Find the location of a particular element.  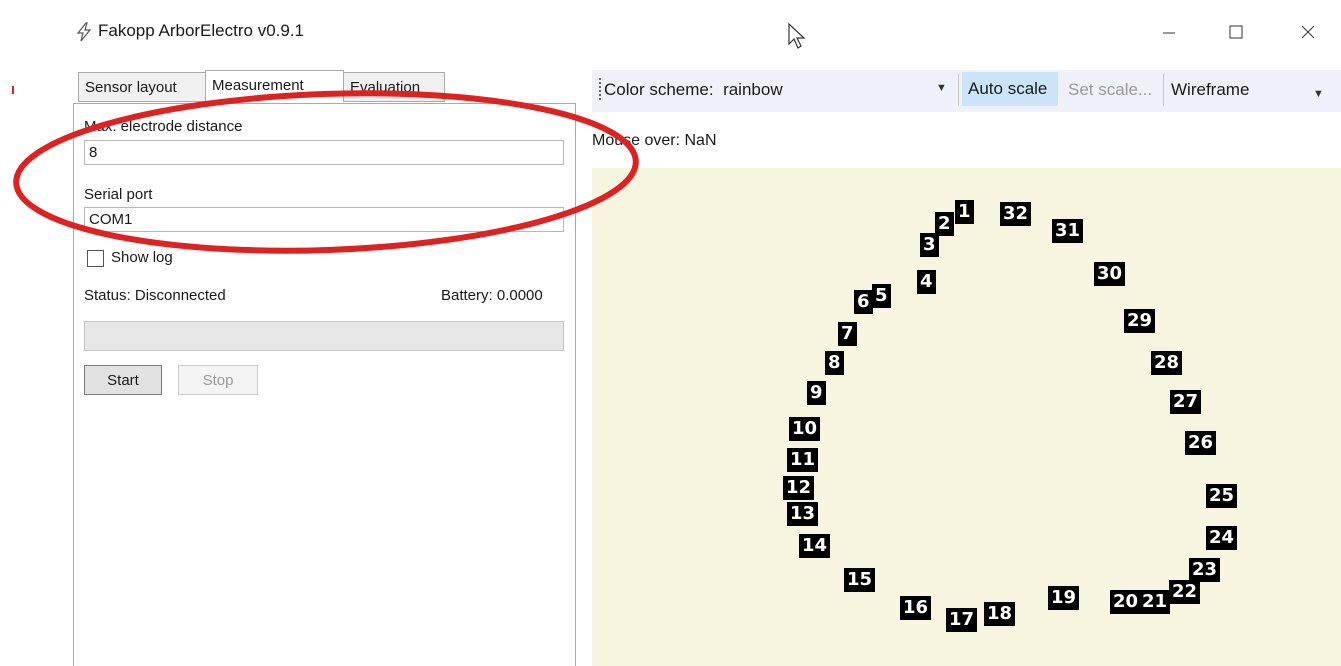

sensor-12: 12 is located at coordinates (799, 488).